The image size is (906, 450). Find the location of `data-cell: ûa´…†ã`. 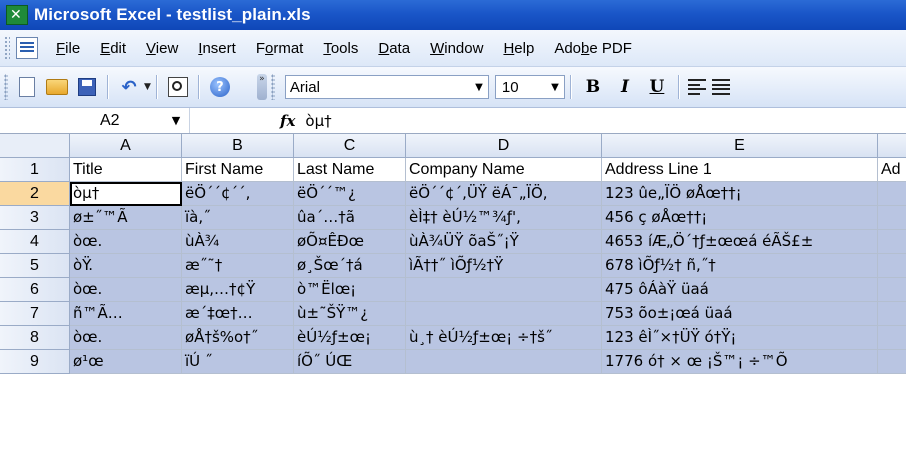

data-cell: ûa´…†ã is located at coordinates (350, 218).